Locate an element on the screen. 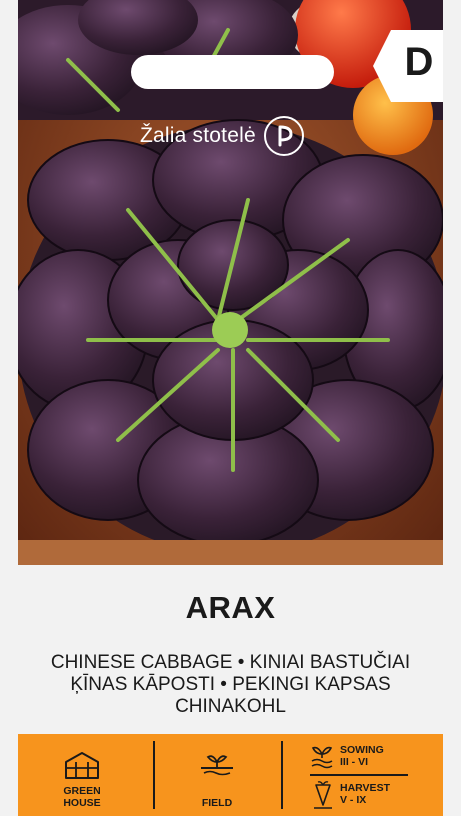 The height and width of the screenshot is (816, 461). zalia-stotele-logo-icon is located at coordinates (283, 136).